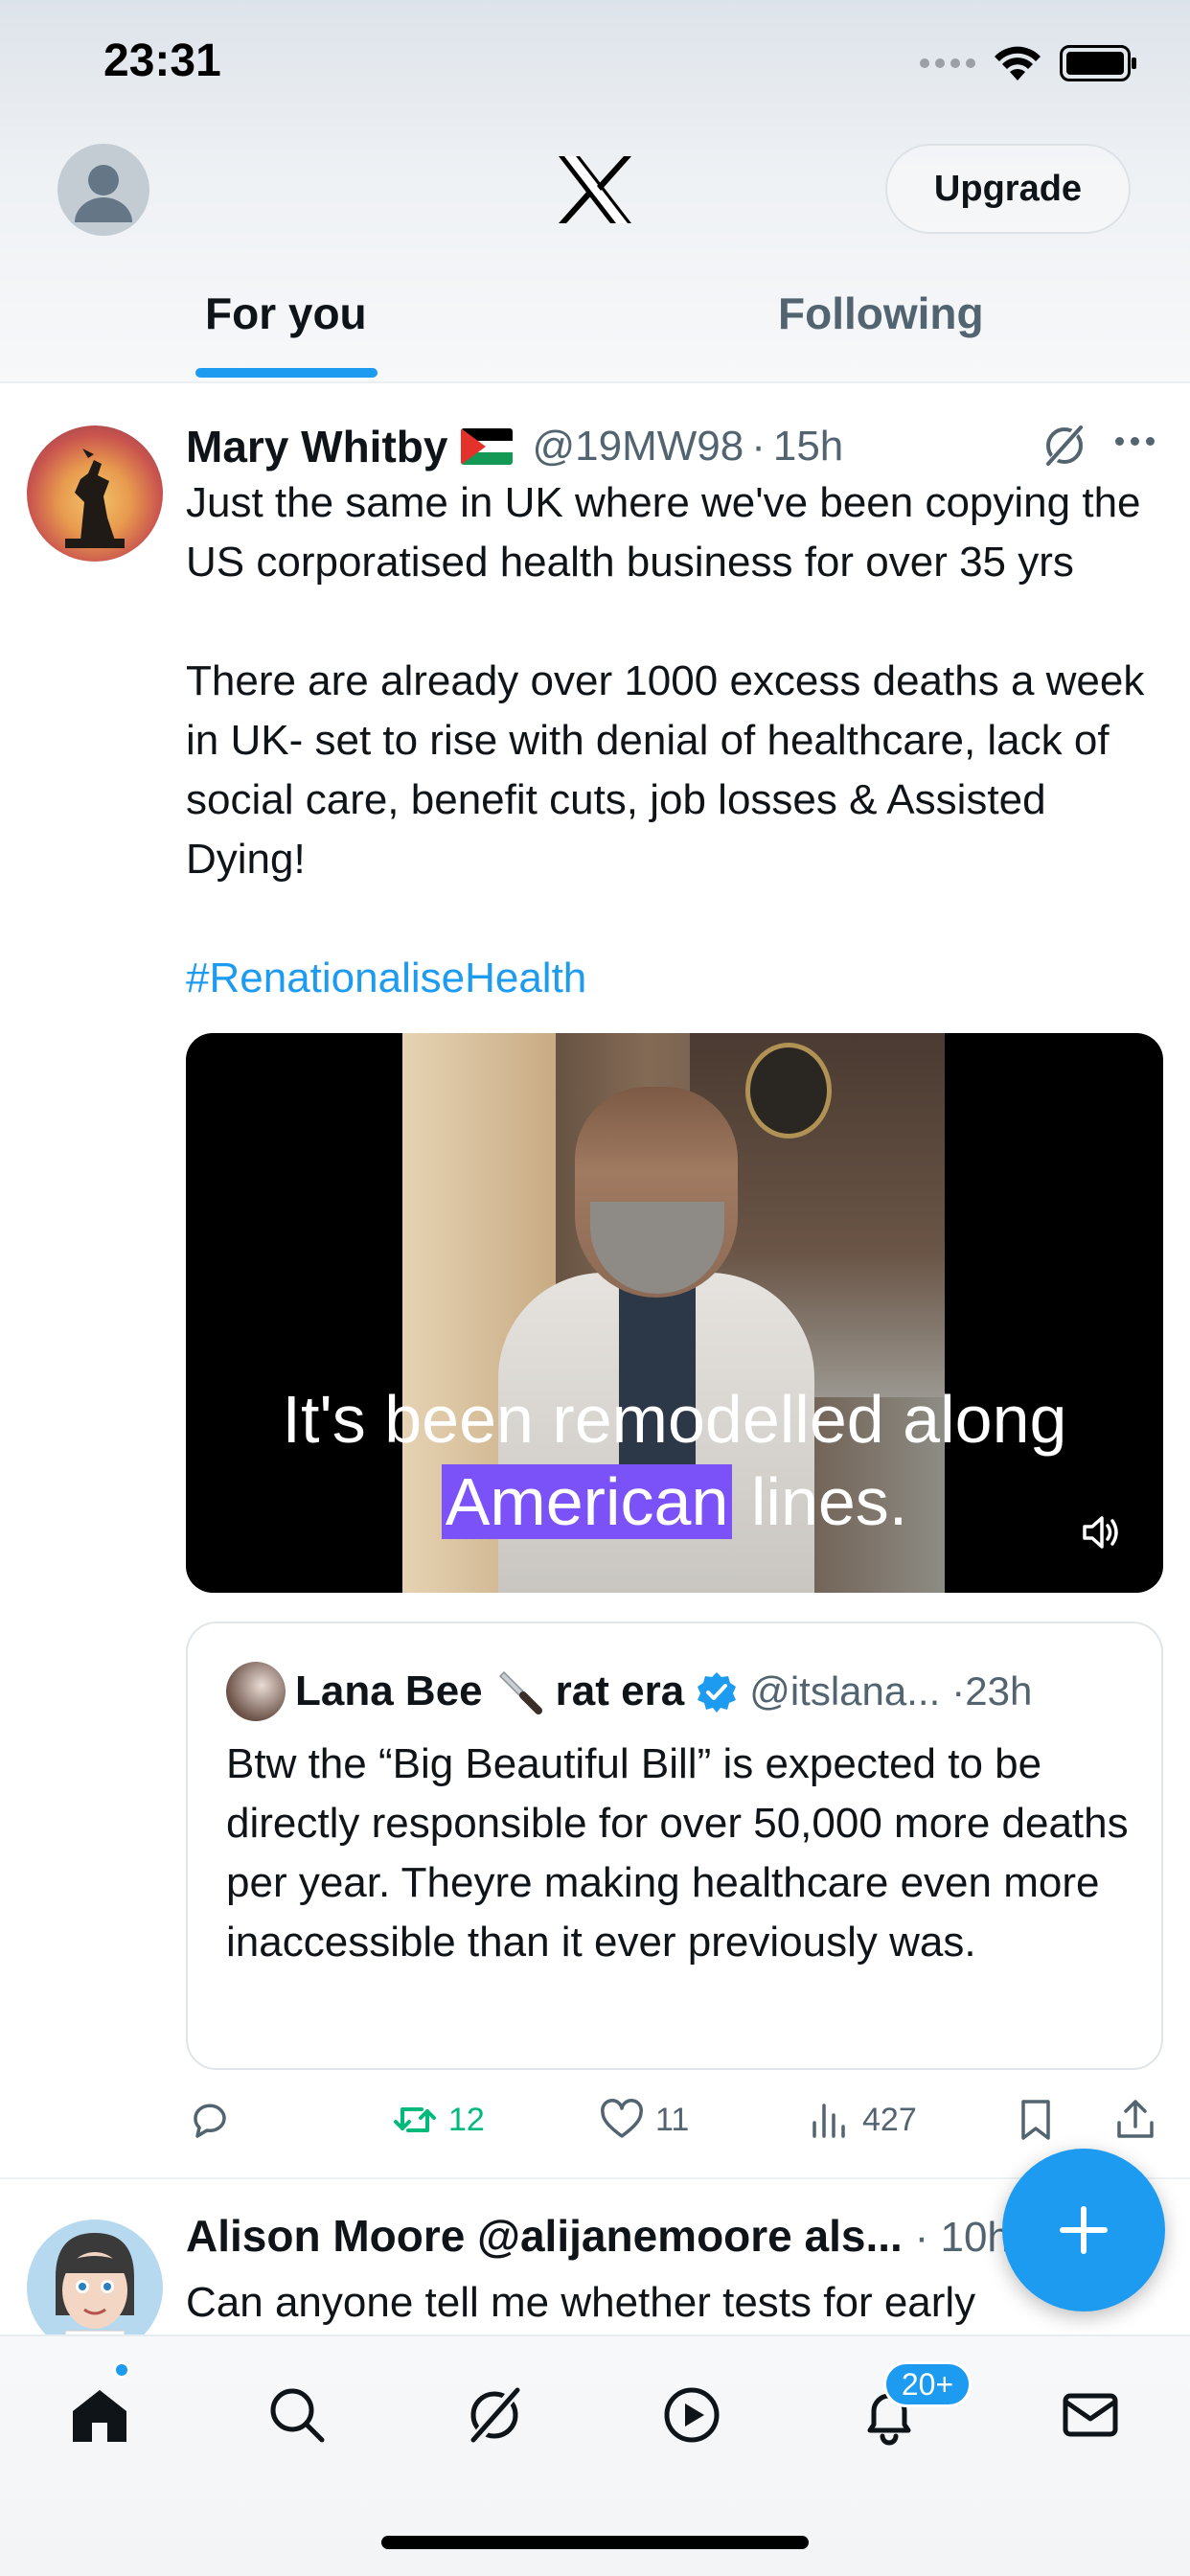  What do you see at coordinates (415, 2119) in the screenshot?
I see `repost-icon` at bounding box center [415, 2119].